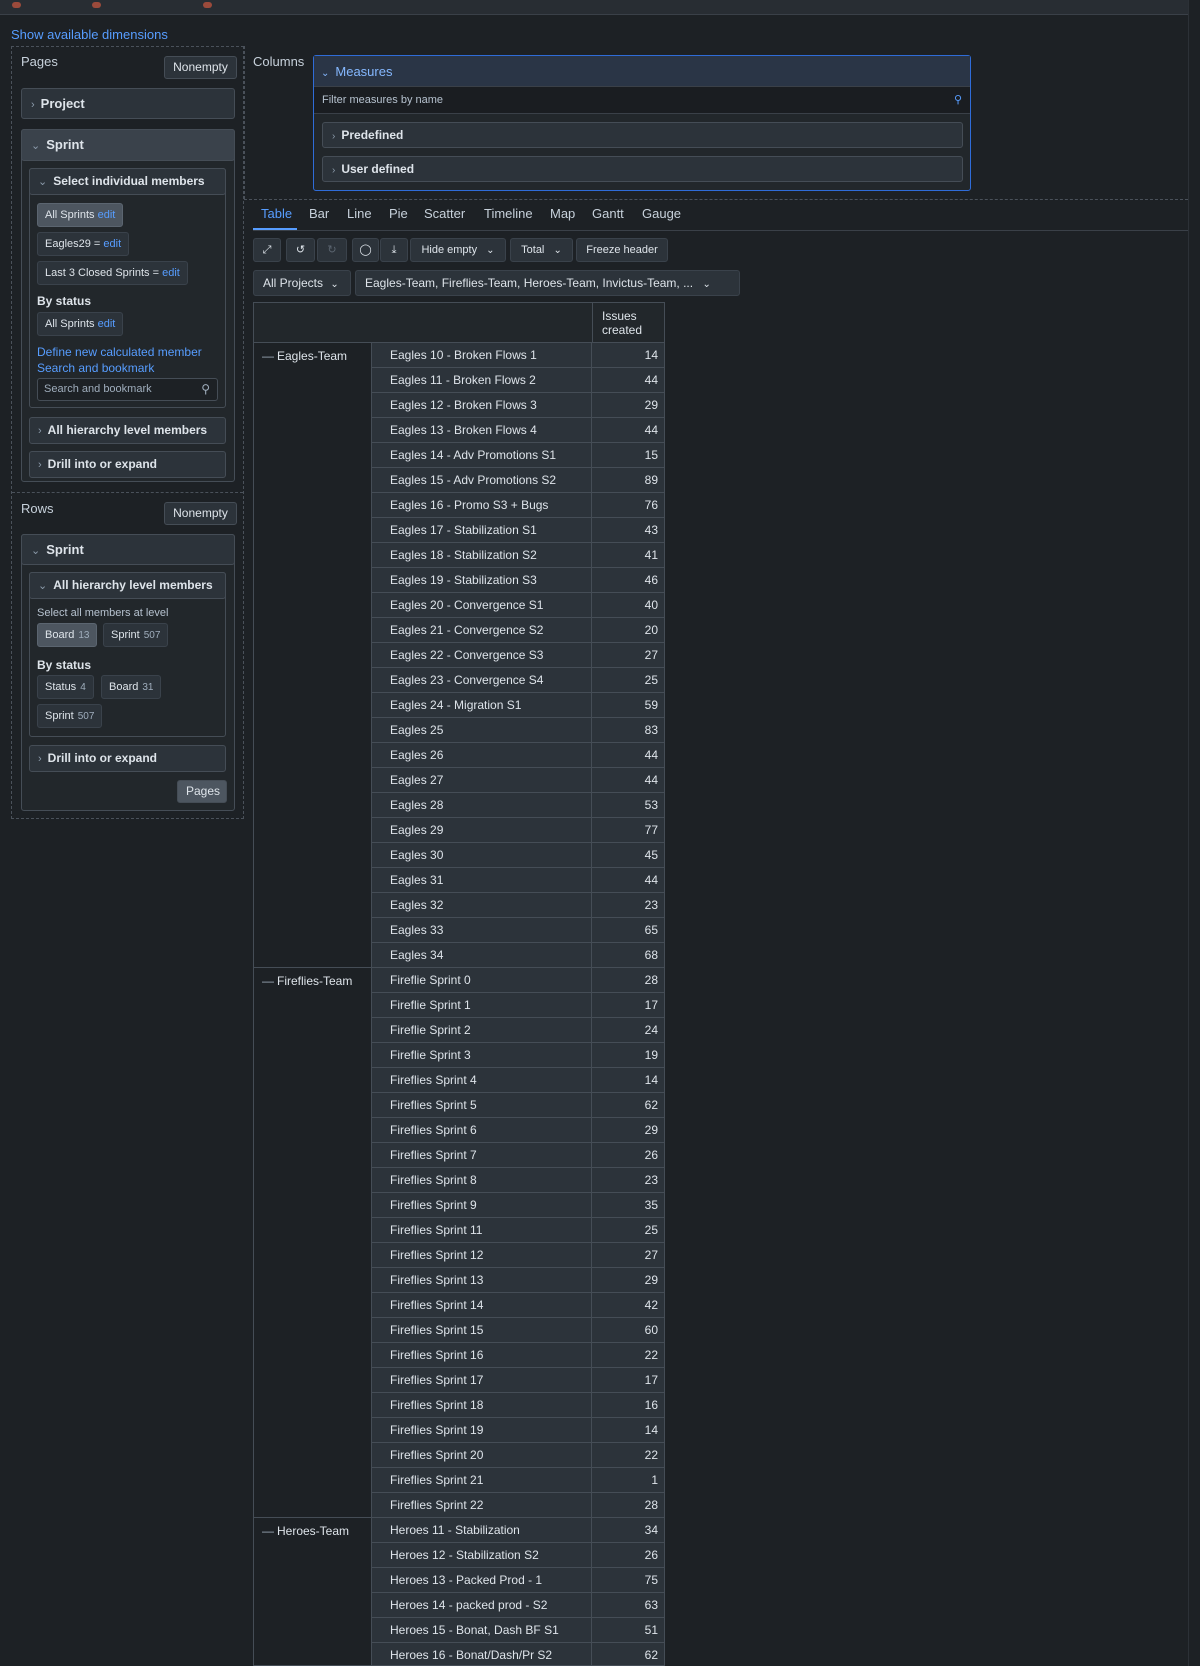  I want to click on all-hierarchy-level-members-header: › All hierarchy level members, so click(127, 430).